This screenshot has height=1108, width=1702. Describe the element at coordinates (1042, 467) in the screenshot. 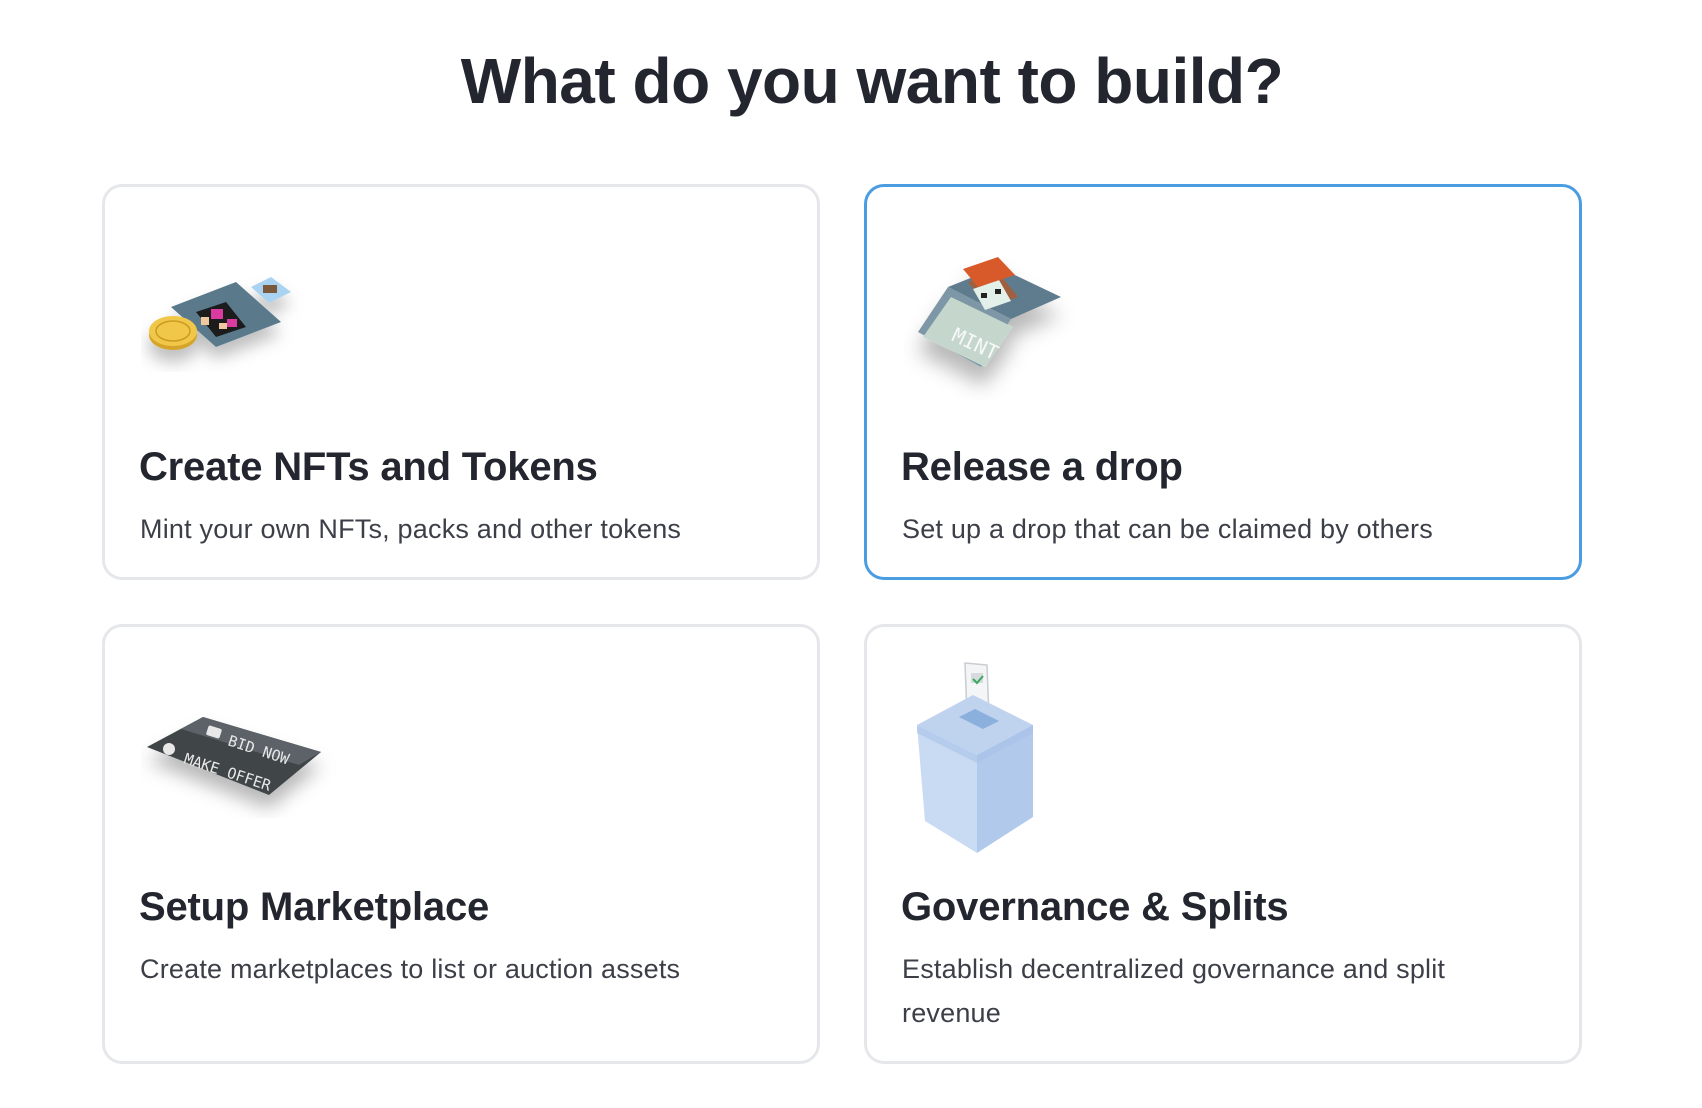

I see `card-title: Release a drop` at that location.